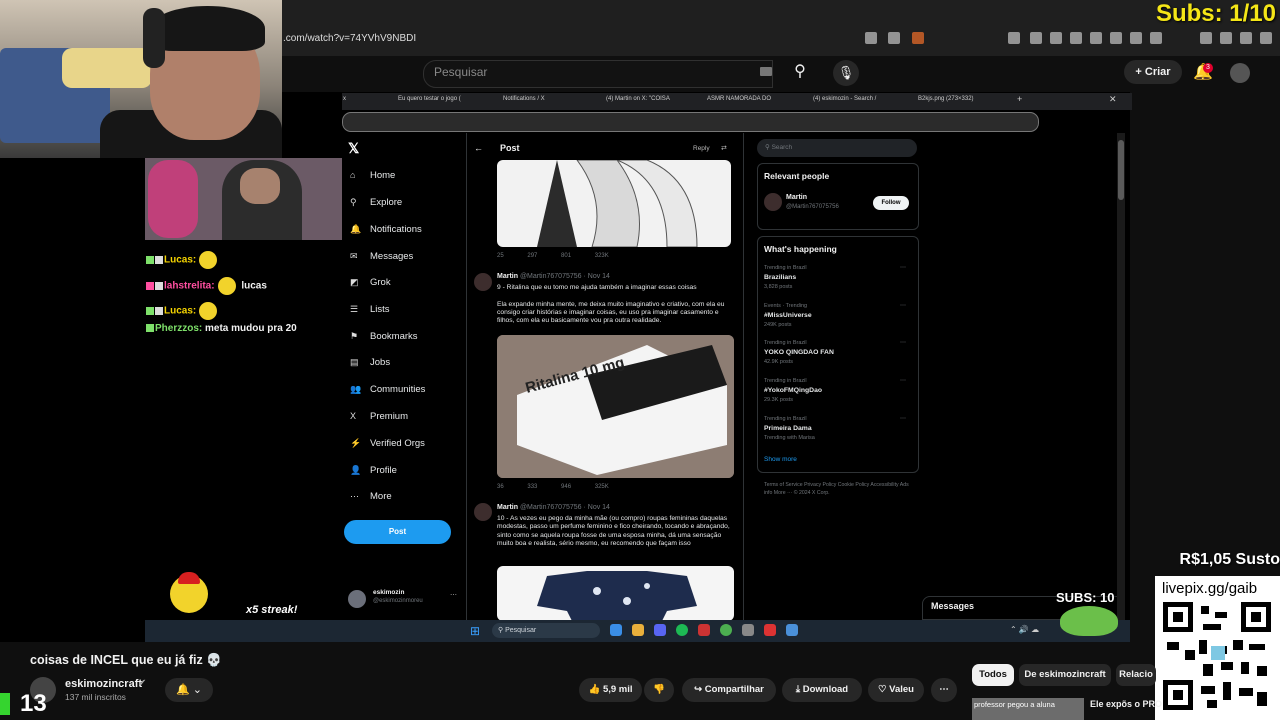  I want to click on discord-icon, so click(660, 630).